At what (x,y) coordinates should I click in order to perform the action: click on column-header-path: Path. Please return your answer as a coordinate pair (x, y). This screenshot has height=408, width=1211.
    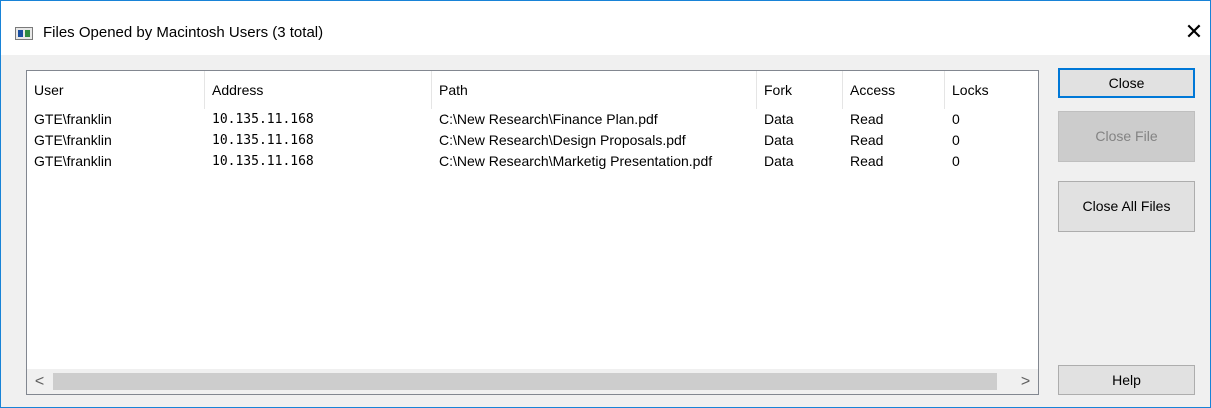
    Looking at the image, I should click on (594, 90).